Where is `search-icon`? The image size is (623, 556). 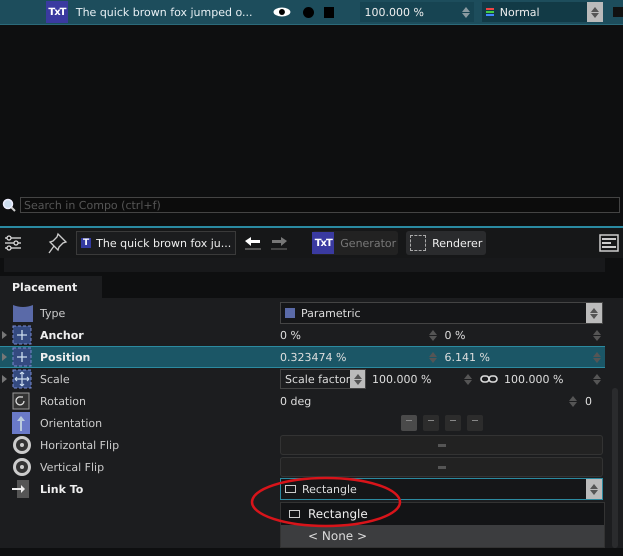
search-icon is located at coordinates (9, 205).